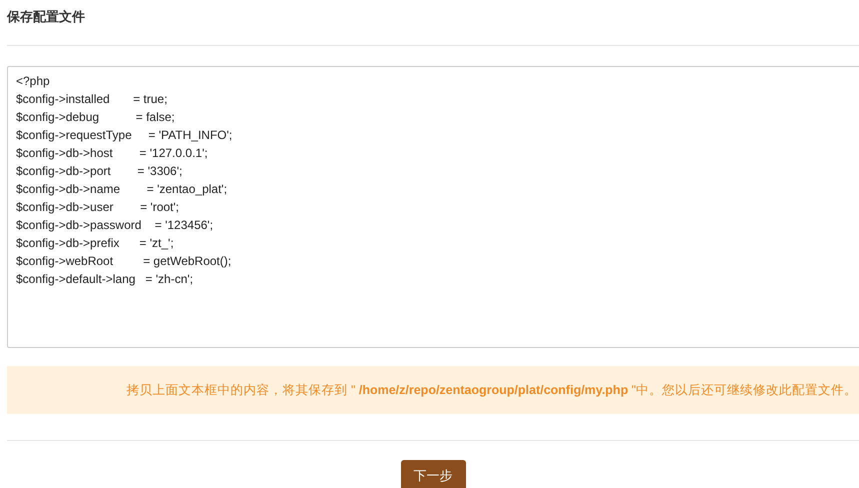 This screenshot has height=488, width=859. I want to click on next-button: 下一步, so click(433, 474).